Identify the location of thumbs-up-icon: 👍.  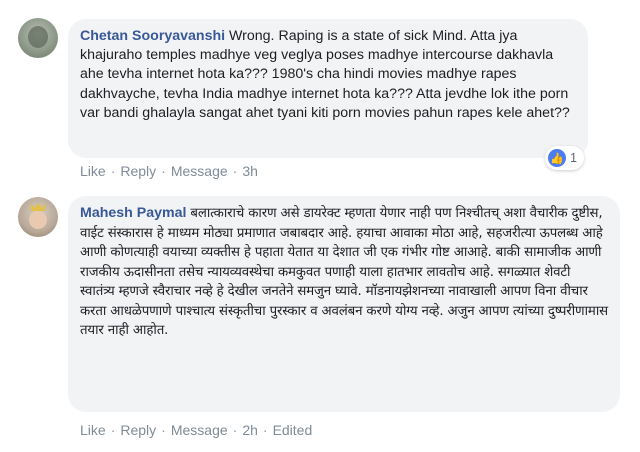
(557, 158).